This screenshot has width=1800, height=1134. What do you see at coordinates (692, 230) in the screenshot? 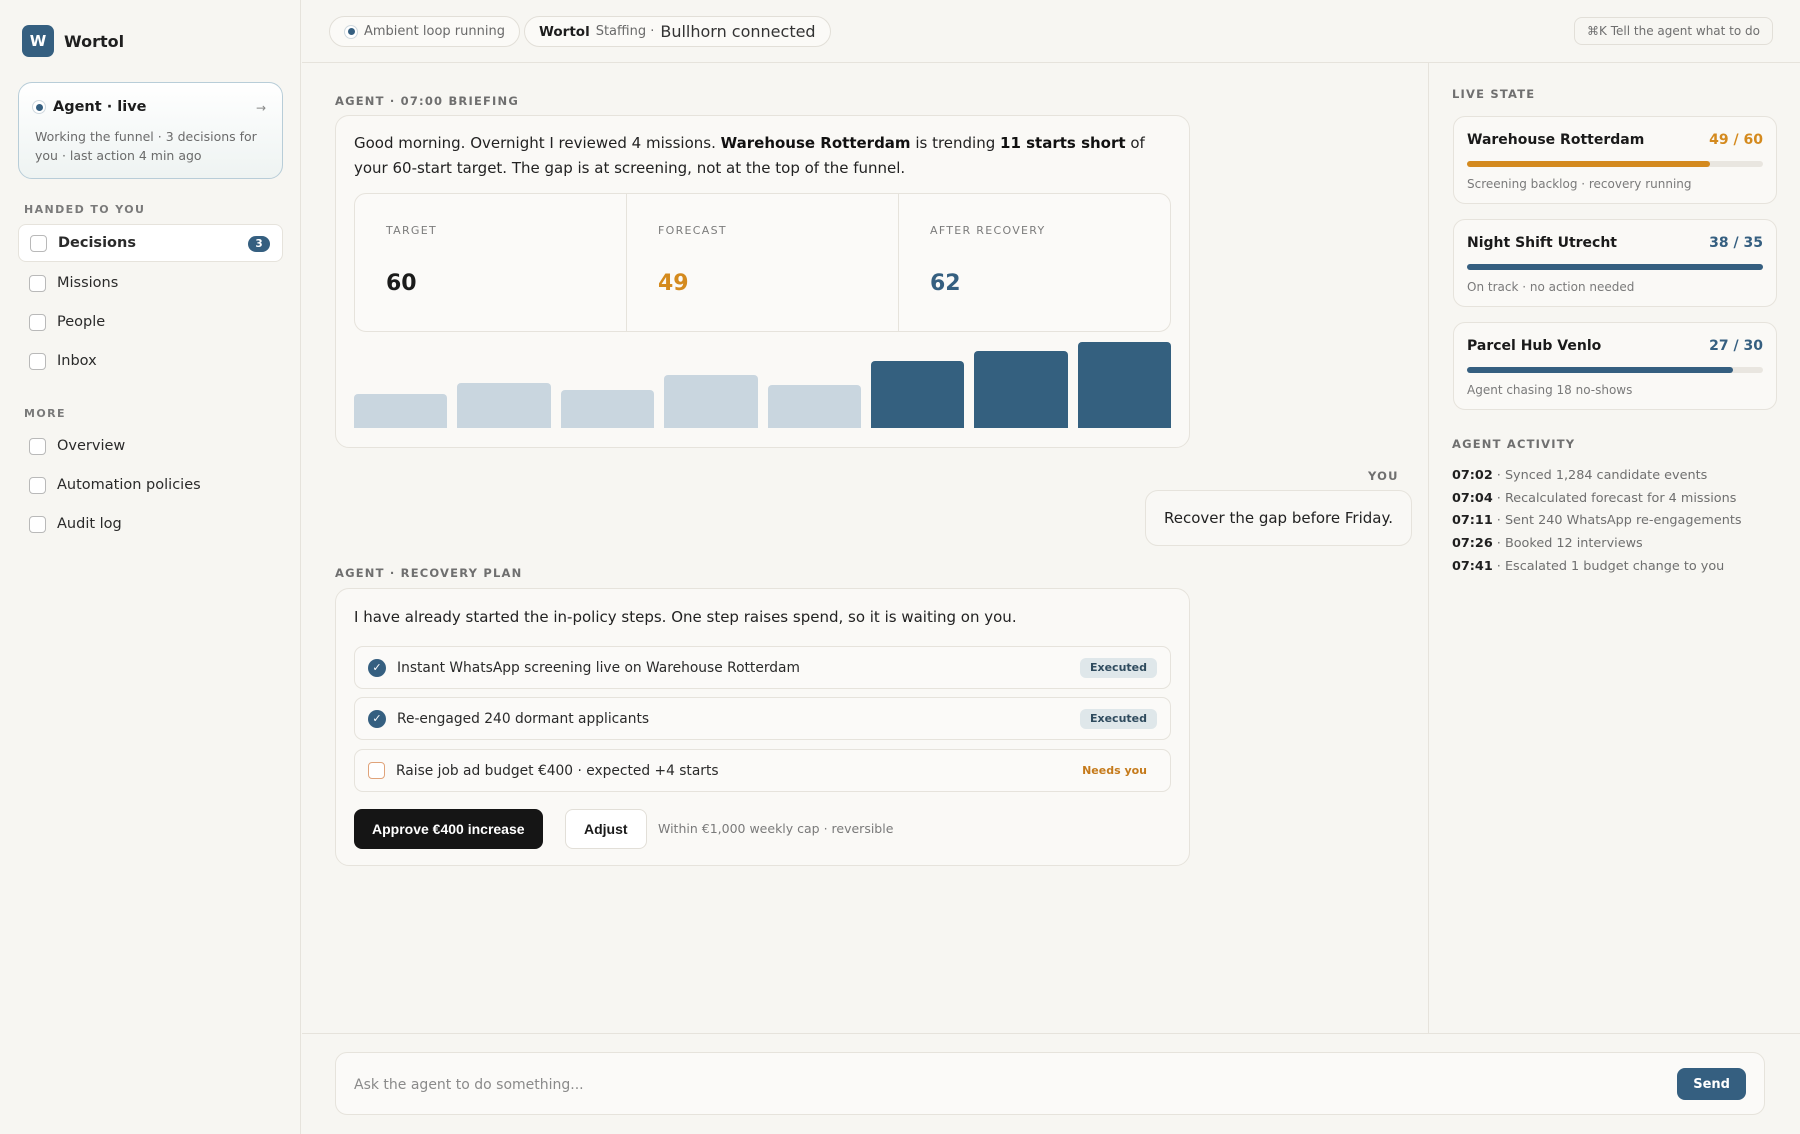
I see `stat-label: FORECAST` at bounding box center [692, 230].